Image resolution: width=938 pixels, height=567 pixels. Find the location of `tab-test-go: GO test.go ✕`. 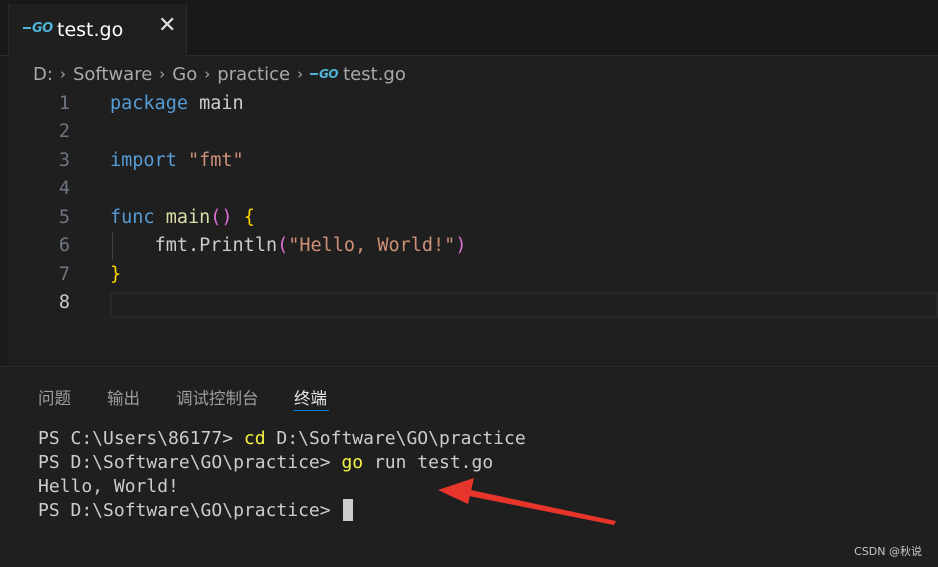

tab-test-go: GO test.go ✕ is located at coordinates (97, 30).